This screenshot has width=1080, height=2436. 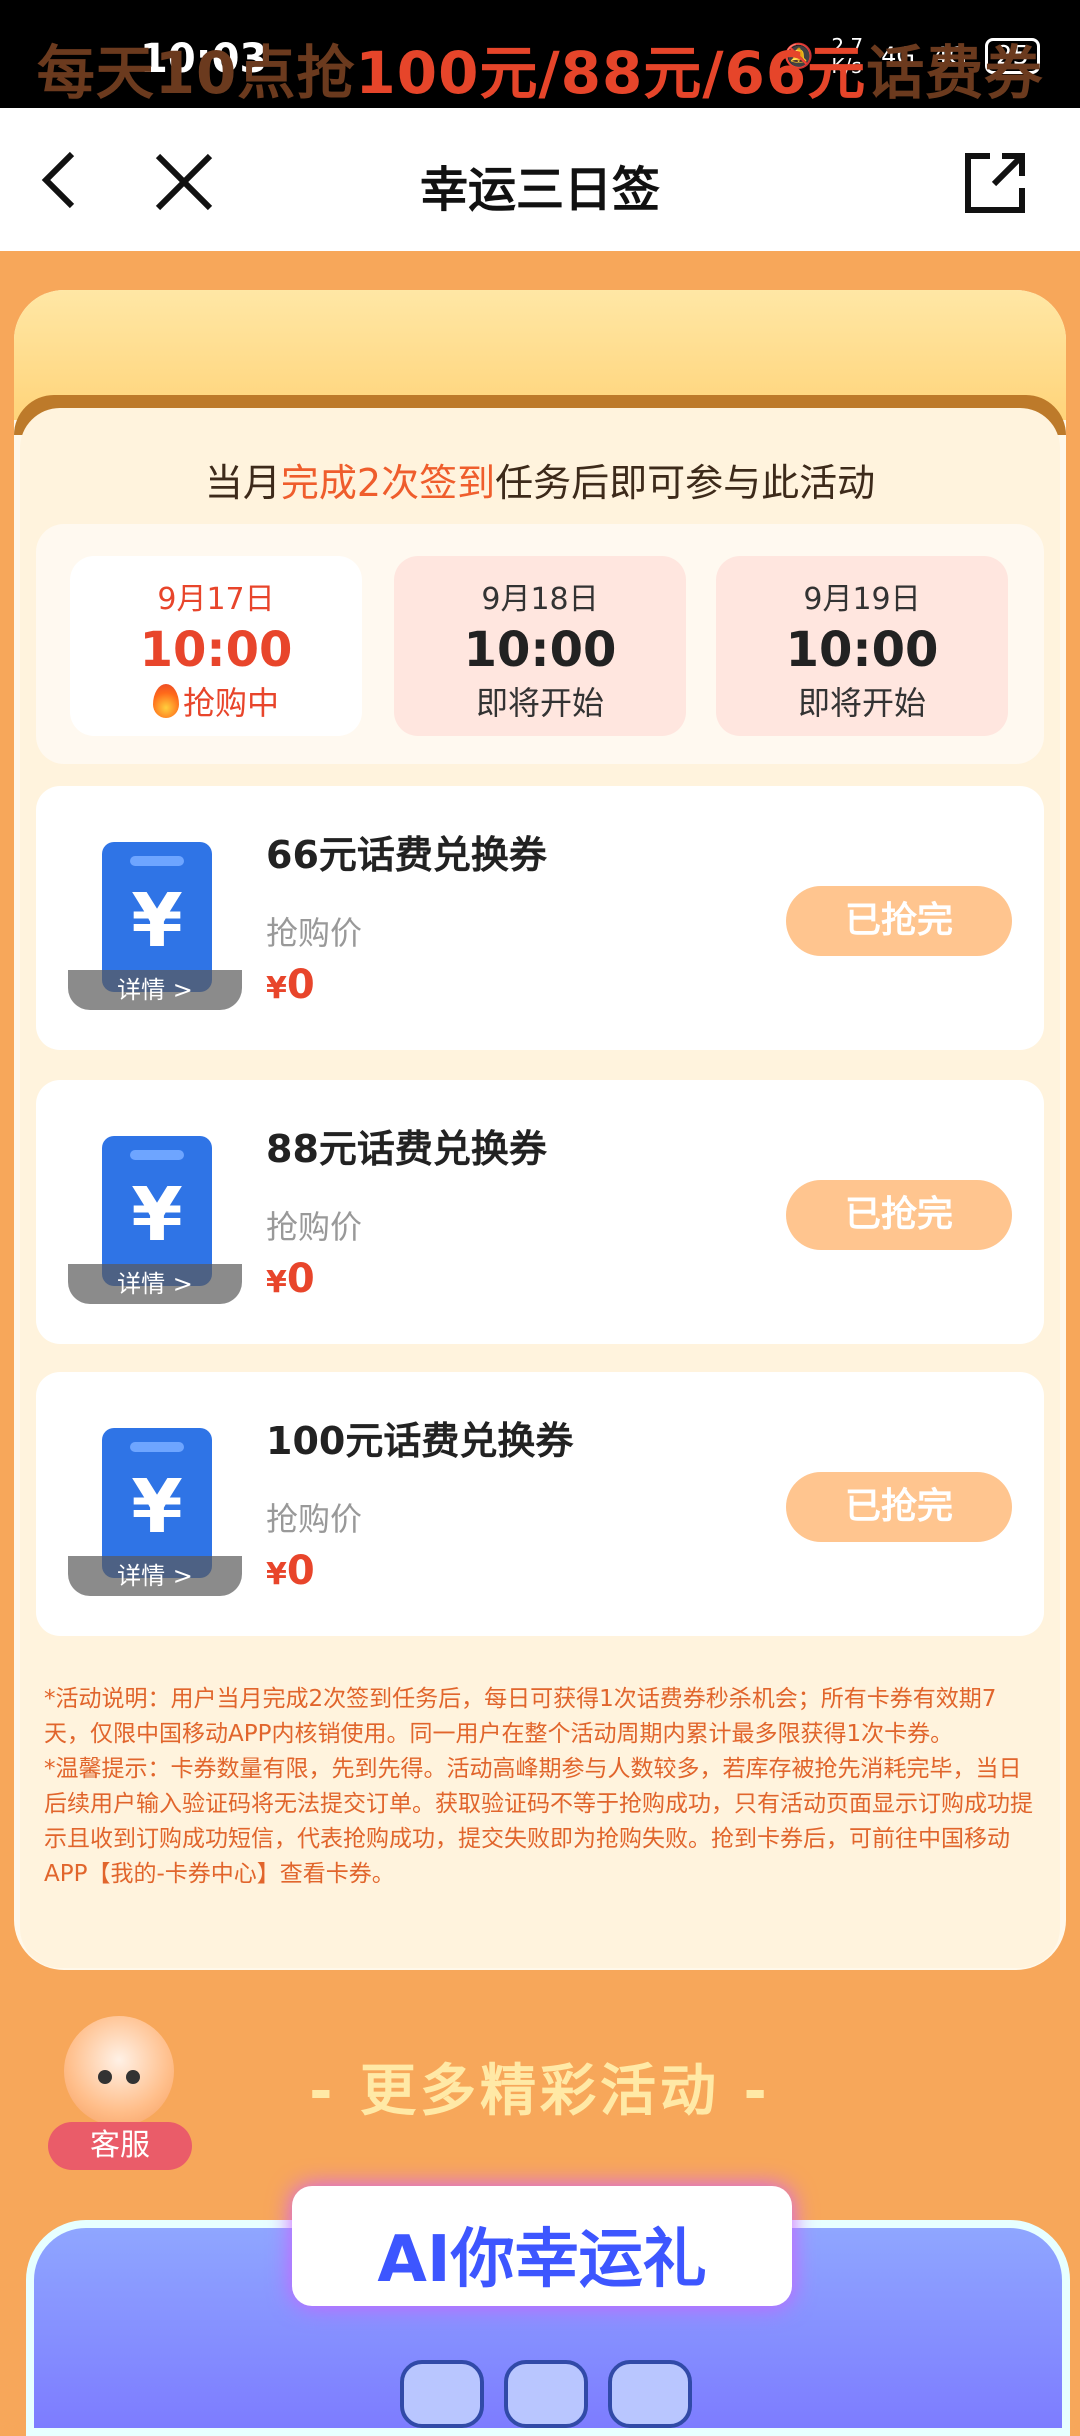 I want to click on banner-highlight: 100元/88元/66元, so click(x=611, y=73).